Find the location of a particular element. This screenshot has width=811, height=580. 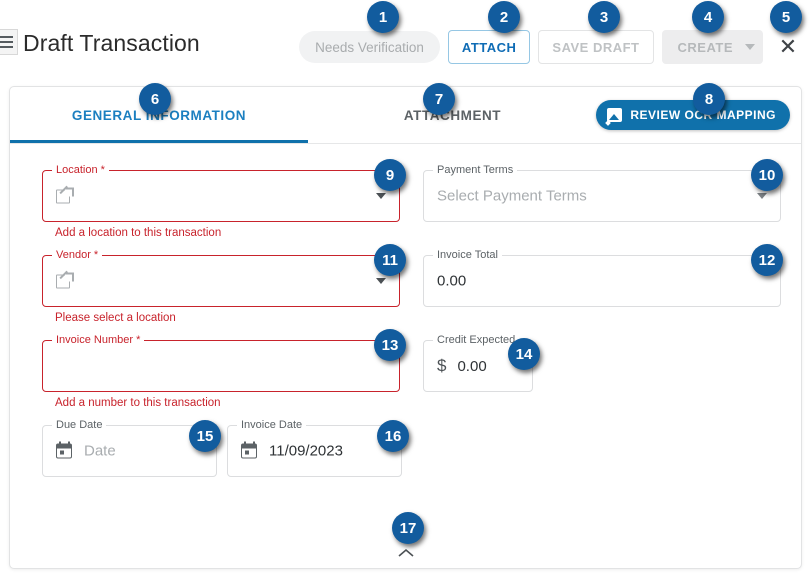

location-input-box: Location * is located at coordinates (221, 193).